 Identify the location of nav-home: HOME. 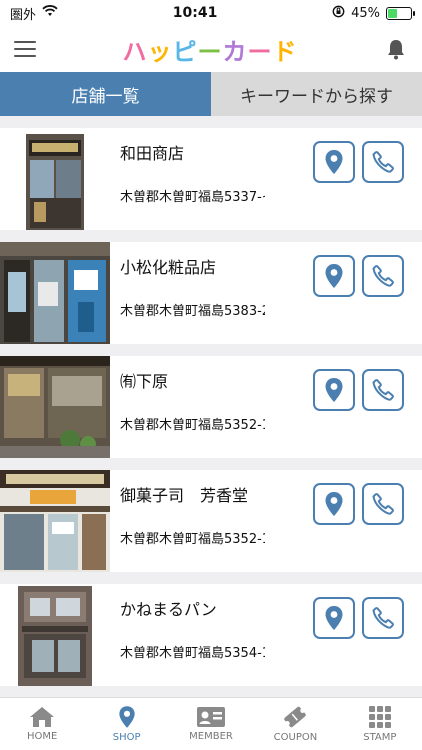
(42, 724).